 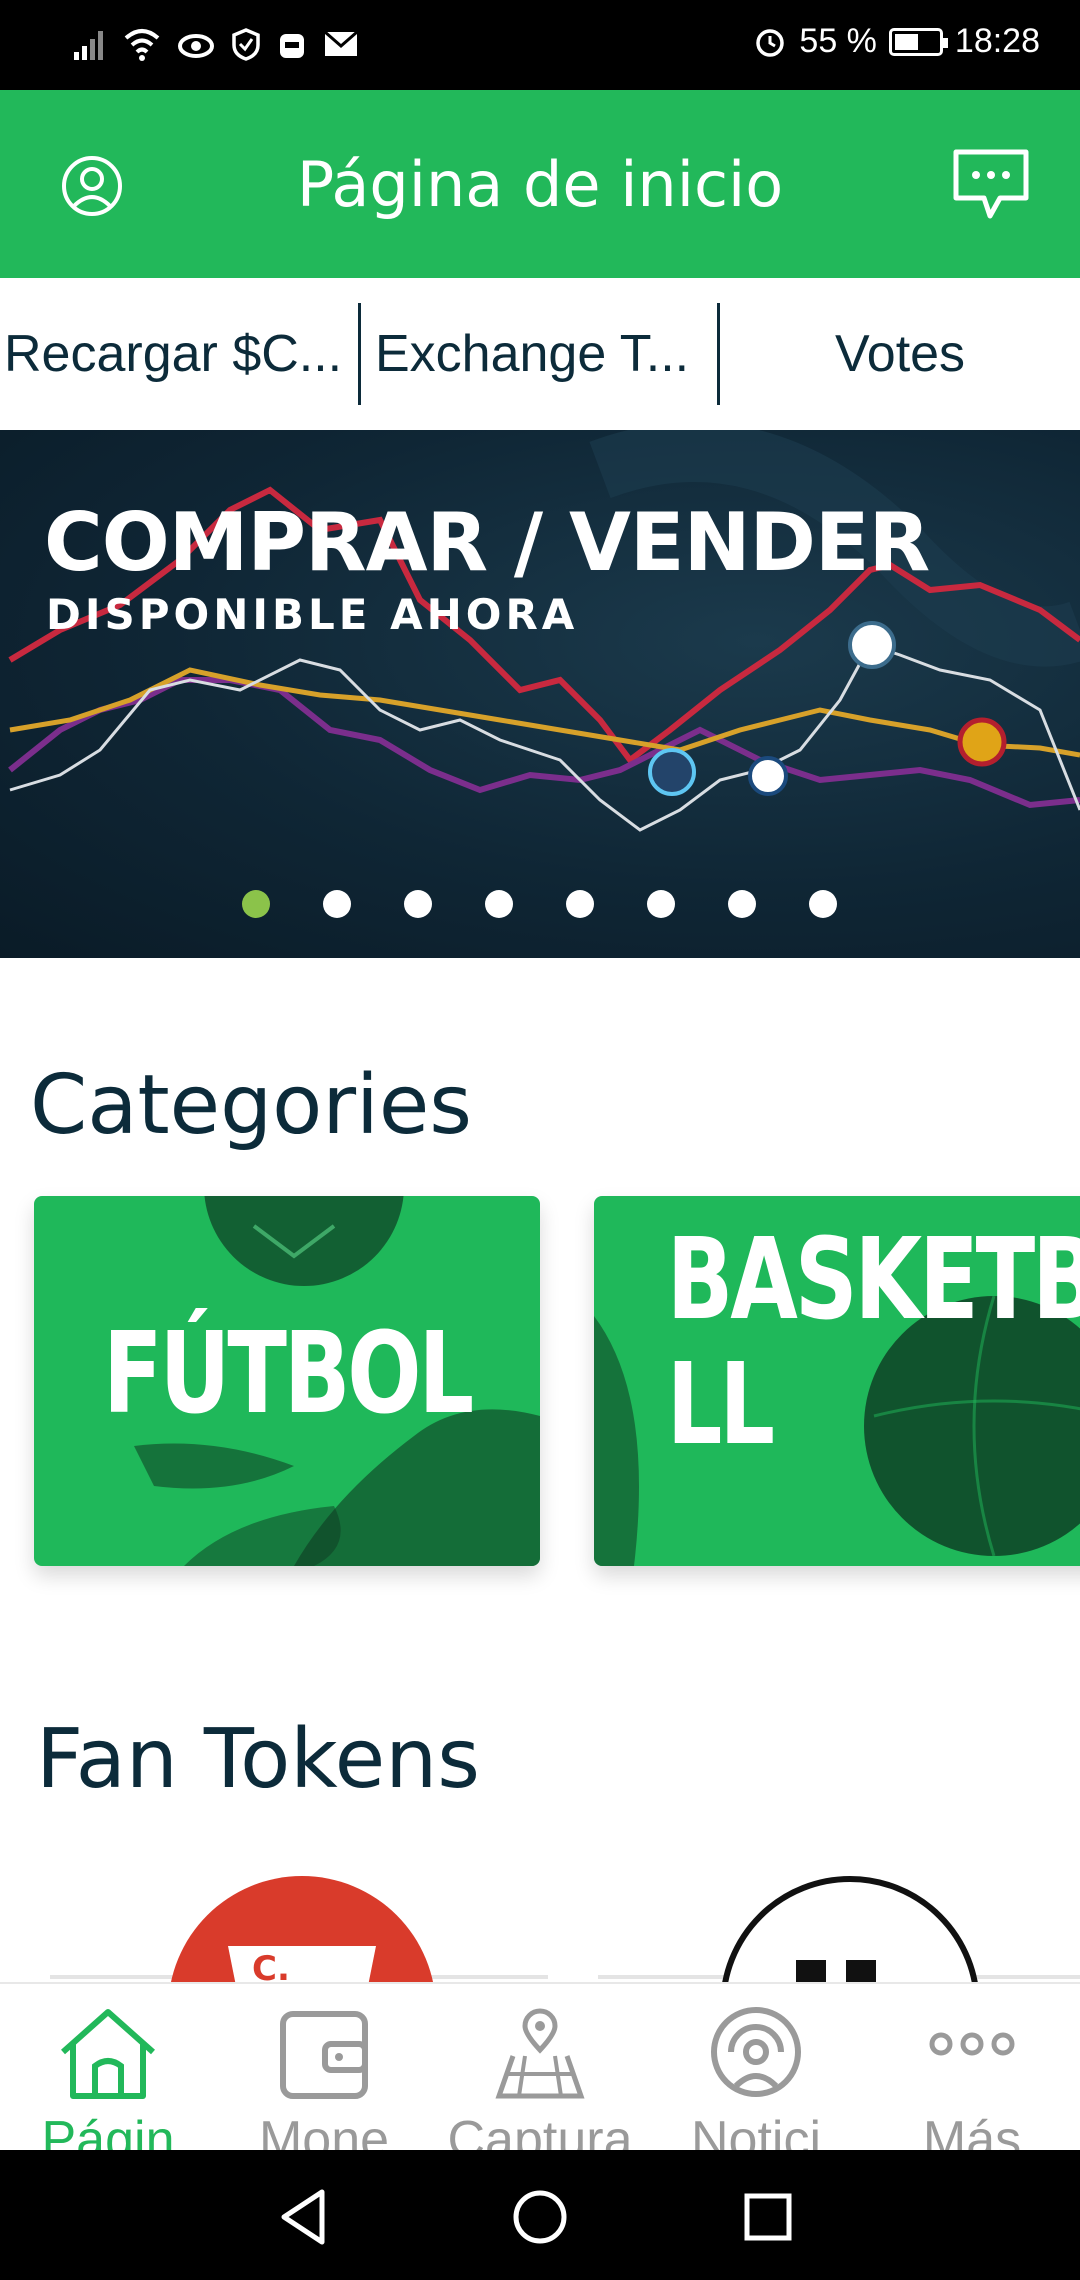 What do you see at coordinates (487, 542) in the screenshot?
I see `banner-title: COMPRAR / VENDER` at bounding box center [487, 542].